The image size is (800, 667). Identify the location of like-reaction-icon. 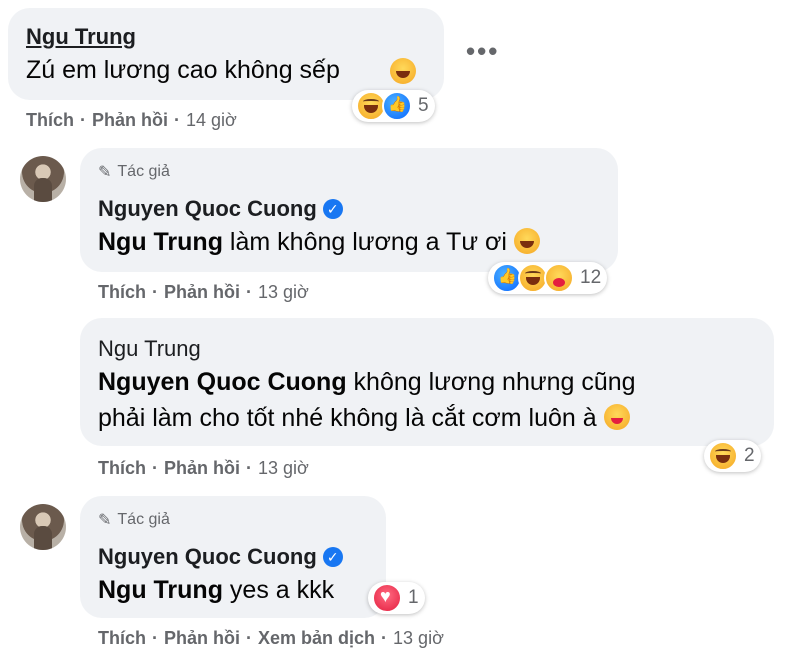
(397, 106).